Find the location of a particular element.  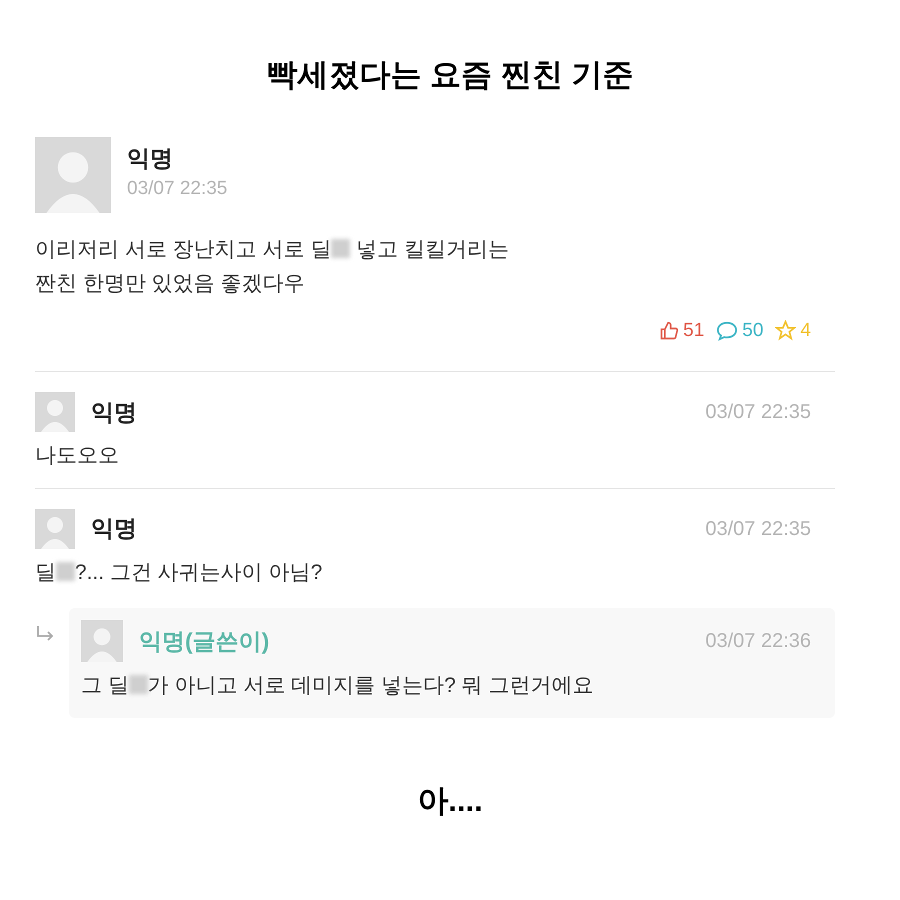

star-icon is located at coordinates (785, 331).